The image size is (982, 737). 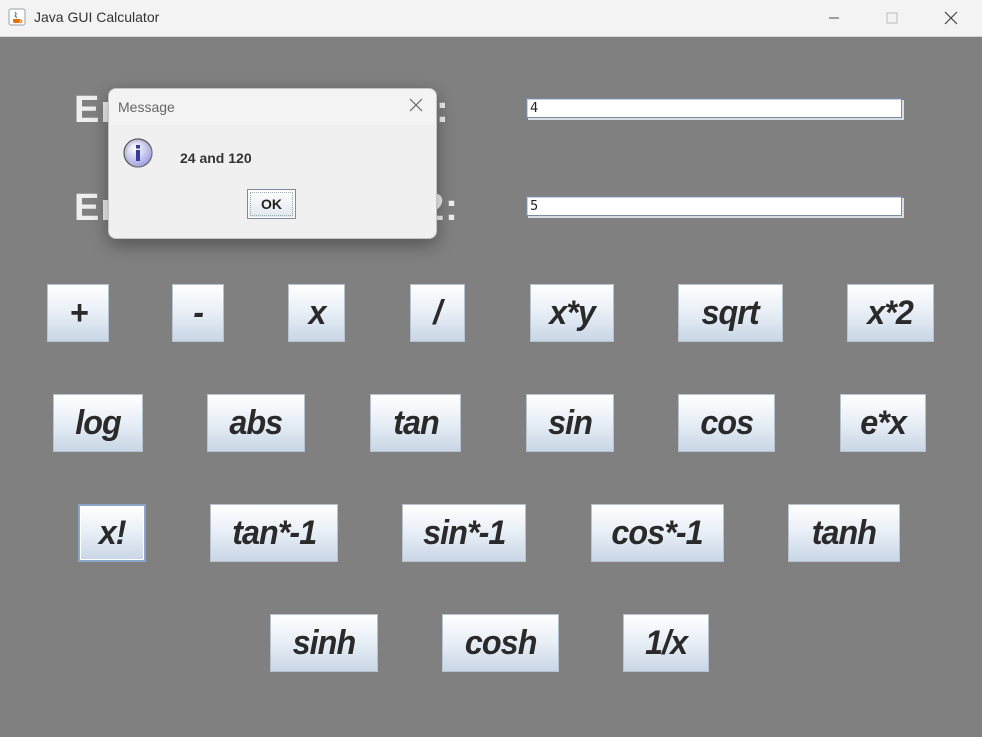 I want to click on factorial-button-label: x!, so click(x=112, y=532).